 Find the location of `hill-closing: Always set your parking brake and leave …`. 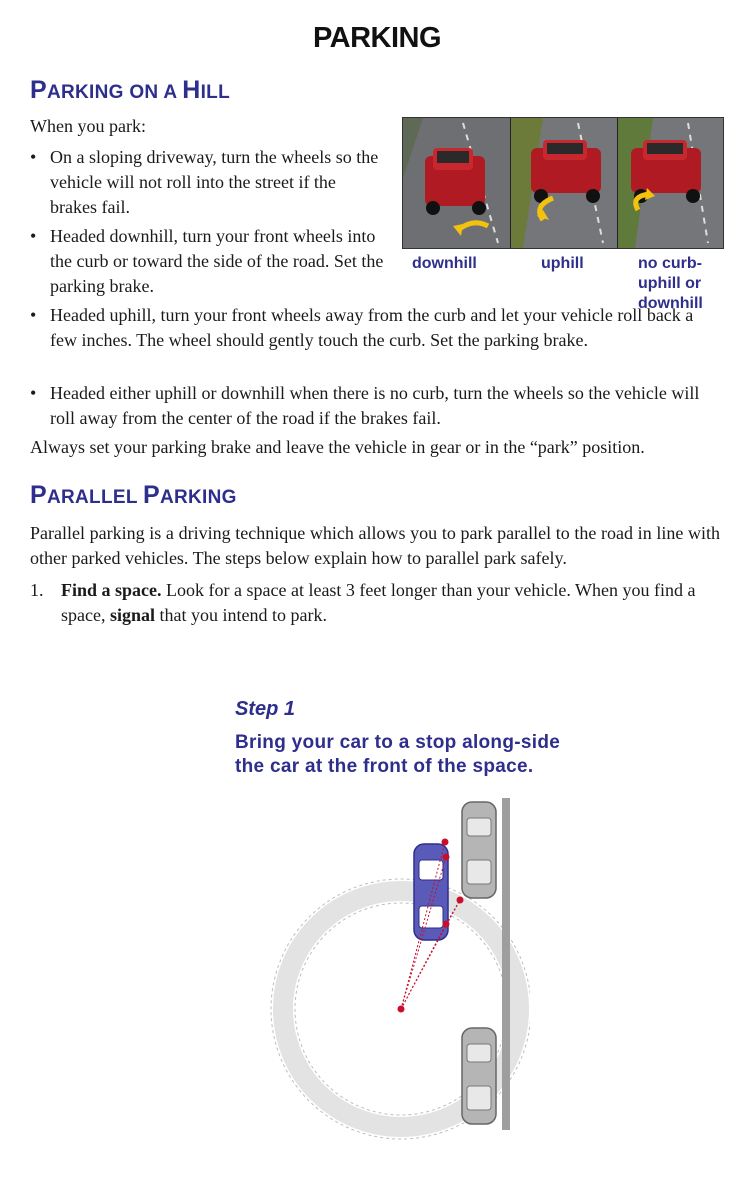

hill-closing: Always set your parking brake and leave … is located at coordinates (337, 447).